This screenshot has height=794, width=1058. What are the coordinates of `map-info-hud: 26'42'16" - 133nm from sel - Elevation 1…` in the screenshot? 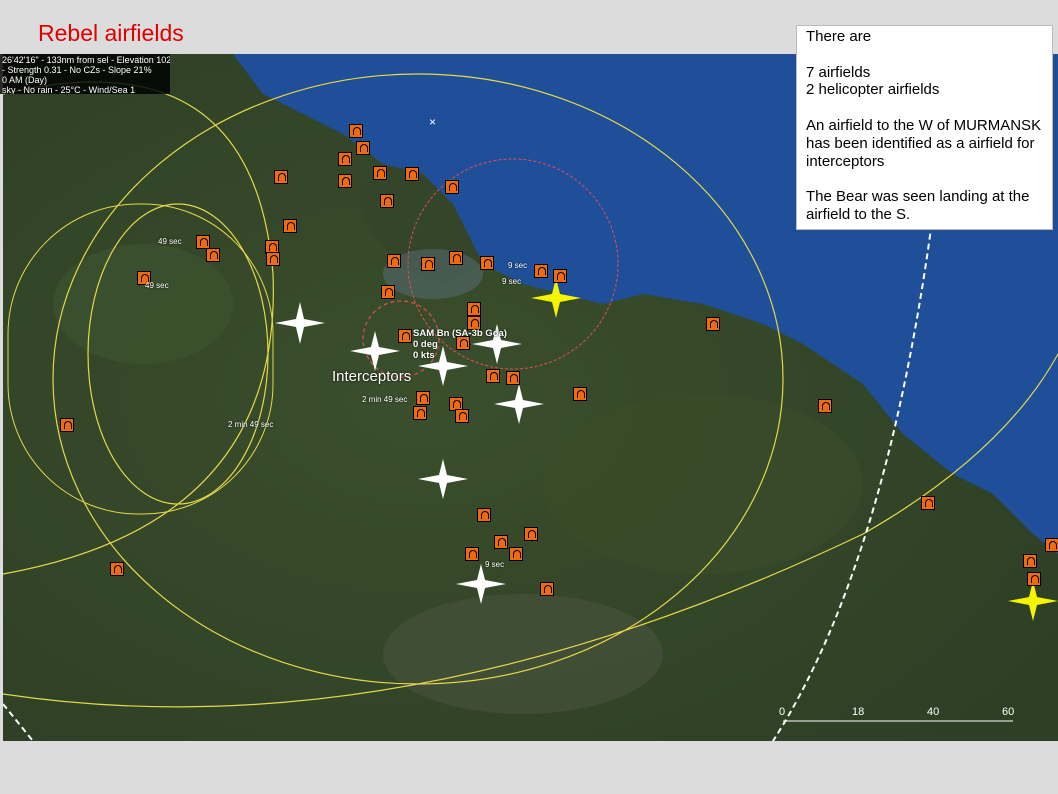 It's located at (85, 74).